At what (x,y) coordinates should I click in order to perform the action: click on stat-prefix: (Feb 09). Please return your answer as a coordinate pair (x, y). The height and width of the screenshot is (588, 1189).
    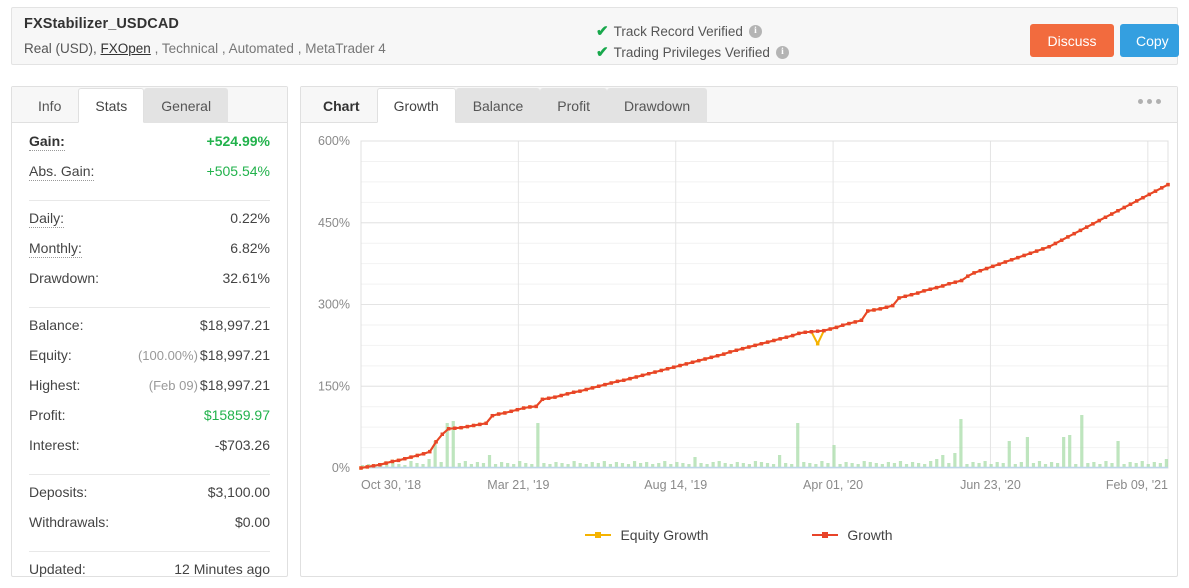
    Looking at the image, I should click on (173, 385).